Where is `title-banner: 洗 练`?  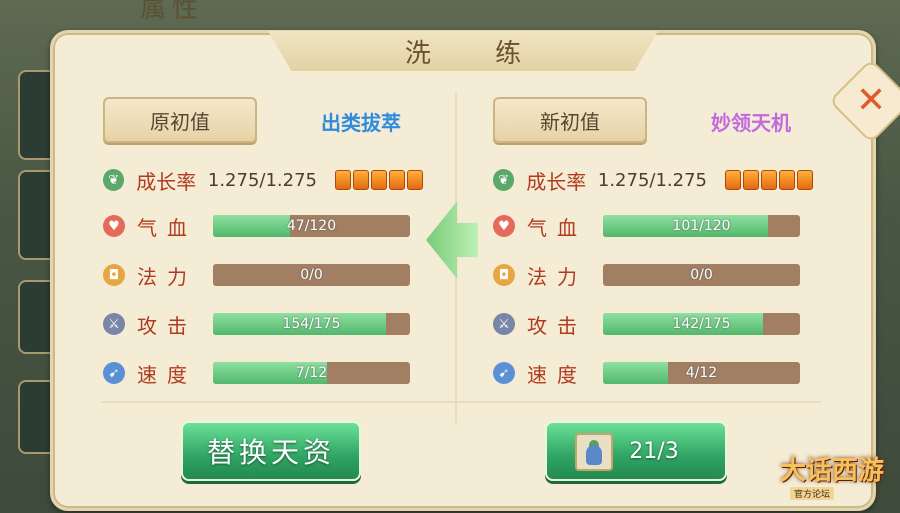
title-banner: 洗 练 is located at coordinates (463, 51).